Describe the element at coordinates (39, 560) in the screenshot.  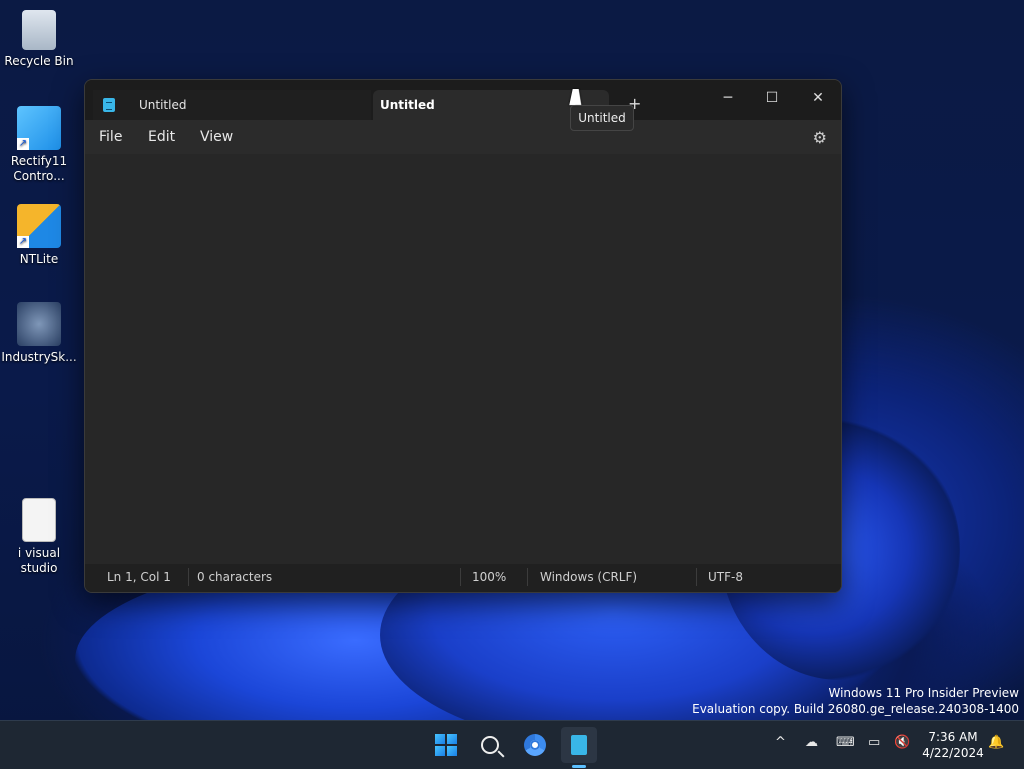
I see `desktop-icon-label: i visual studio` at that location.